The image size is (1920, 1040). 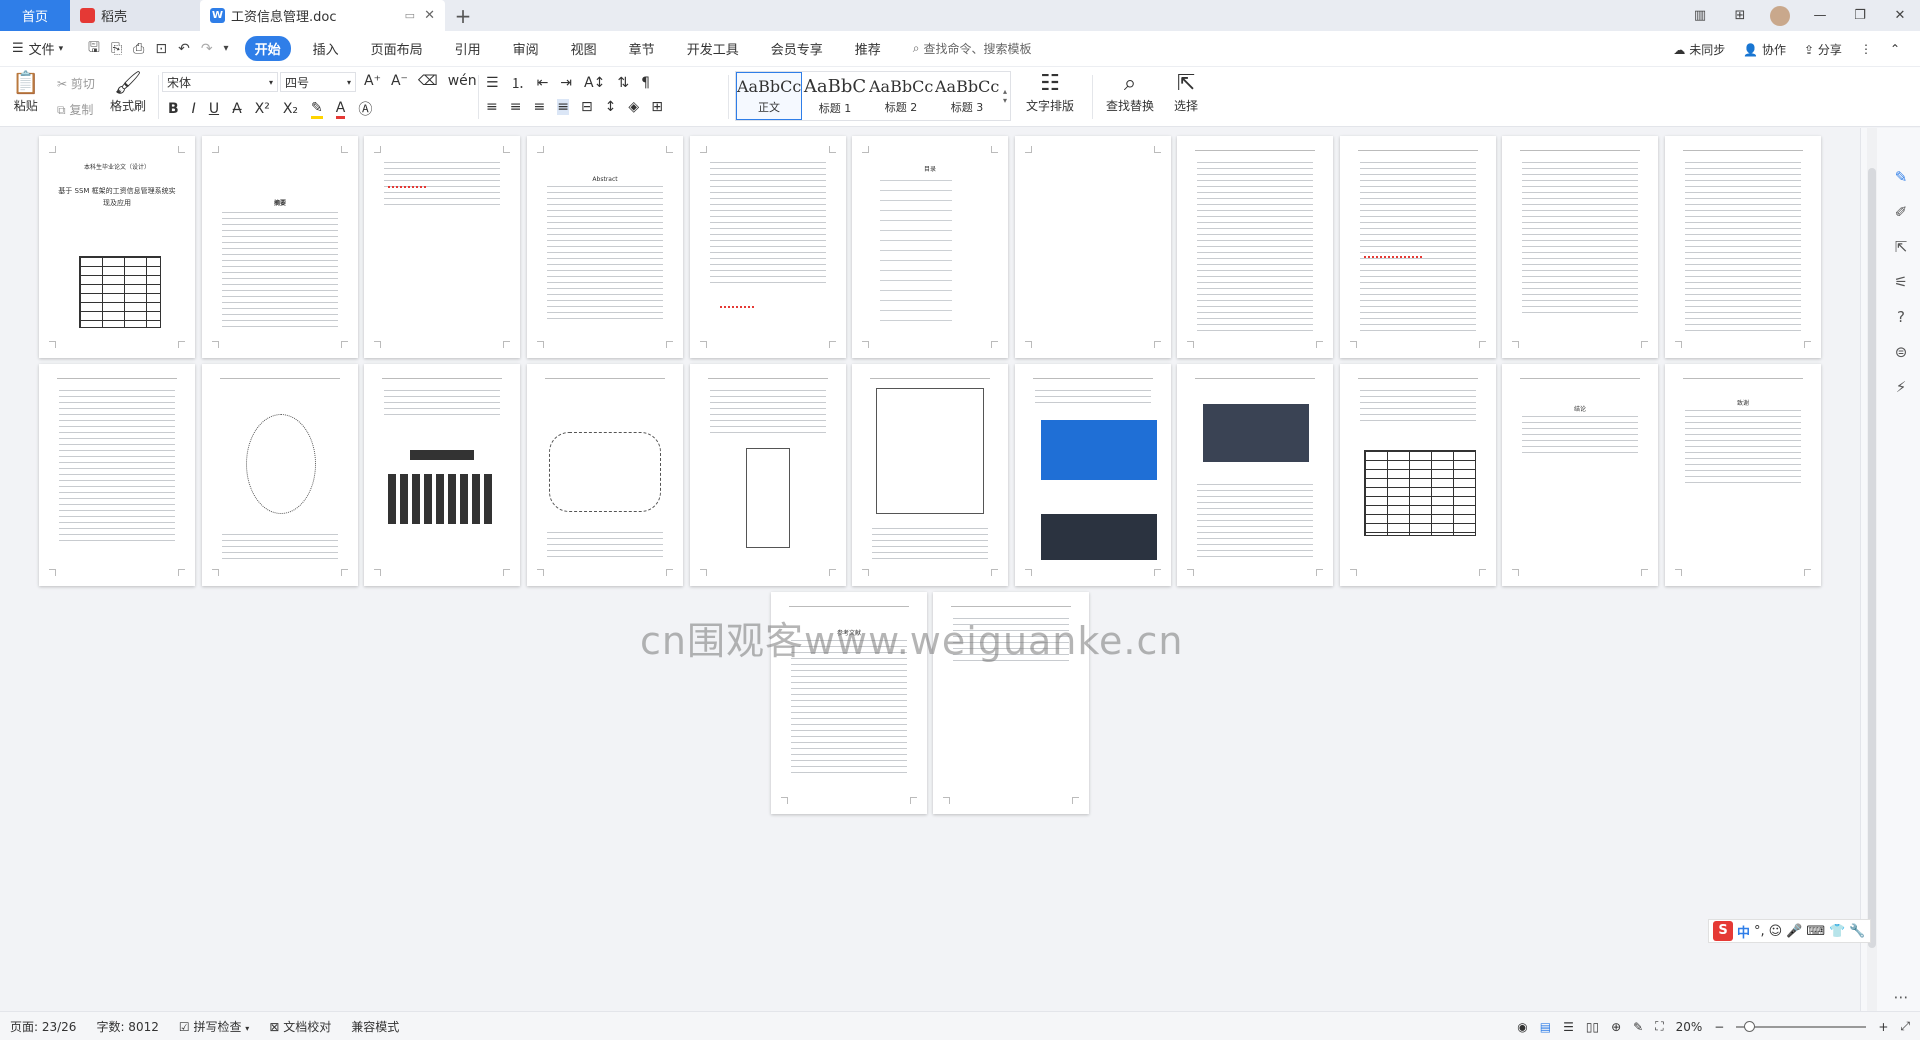 What do you see at coordinates (1900, 15) in the screenshot?
I see `close-window-icon: ✕` at bounding box center [1900, 15].